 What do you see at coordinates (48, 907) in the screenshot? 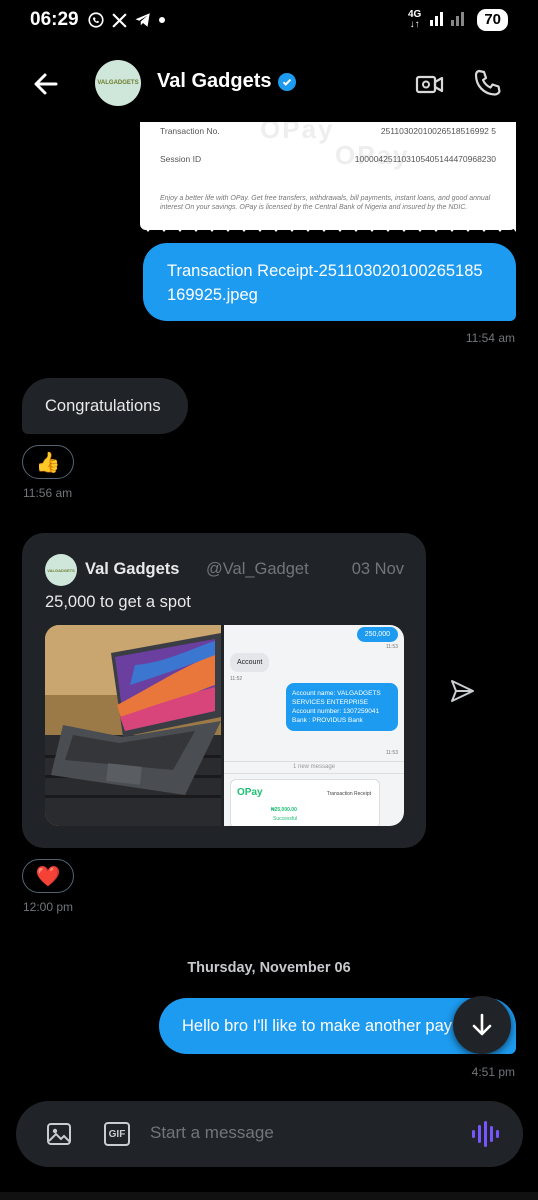
I see `message-timestamp: 12:00 pm` at bounding box center [48, 907].